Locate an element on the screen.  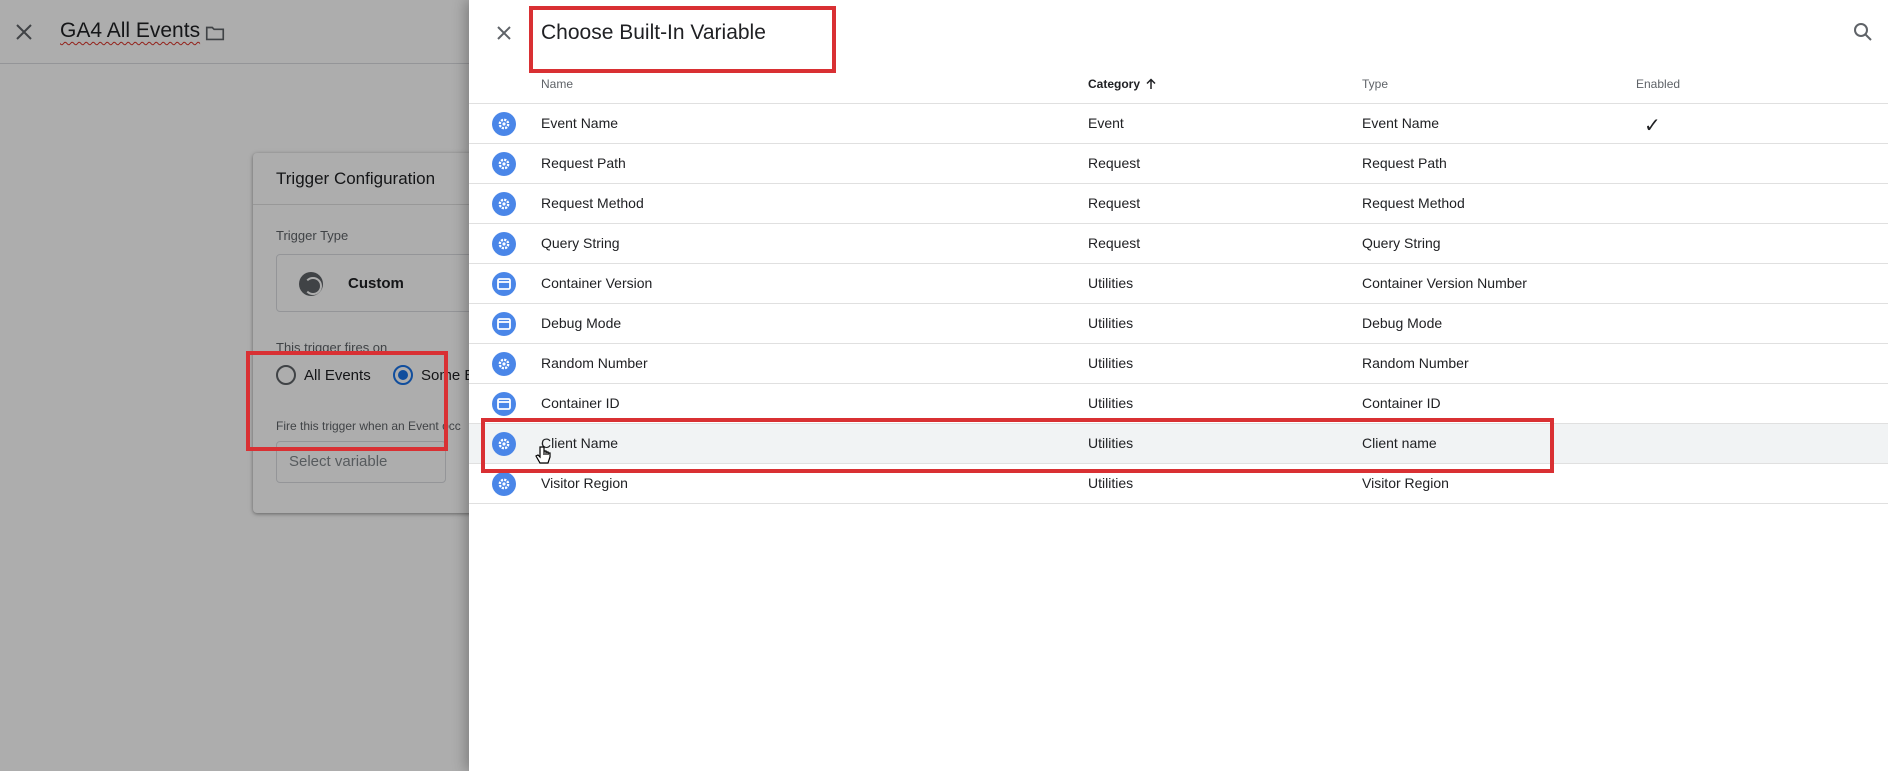
variable-type: Container ID is located at coordinates (1401, 403).